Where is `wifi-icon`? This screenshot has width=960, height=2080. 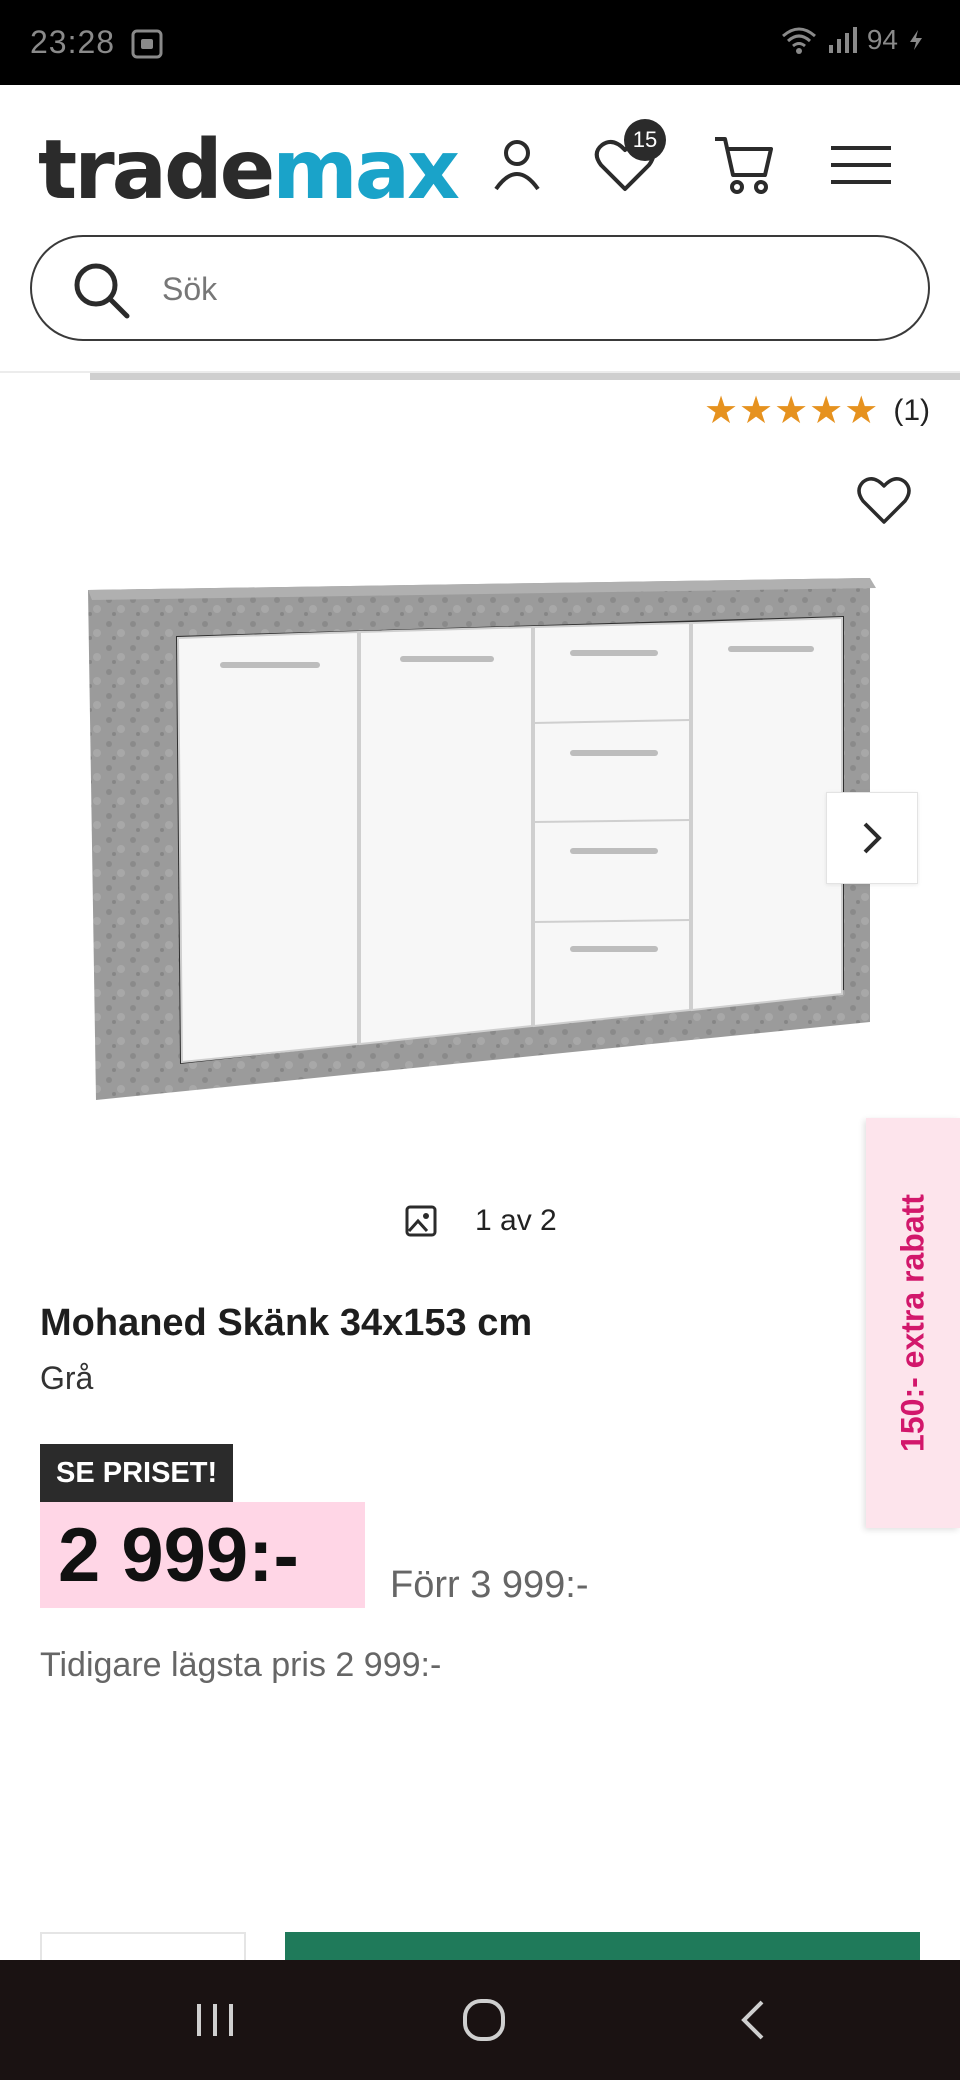
wifi-icon is located at coordinates (798, 40).